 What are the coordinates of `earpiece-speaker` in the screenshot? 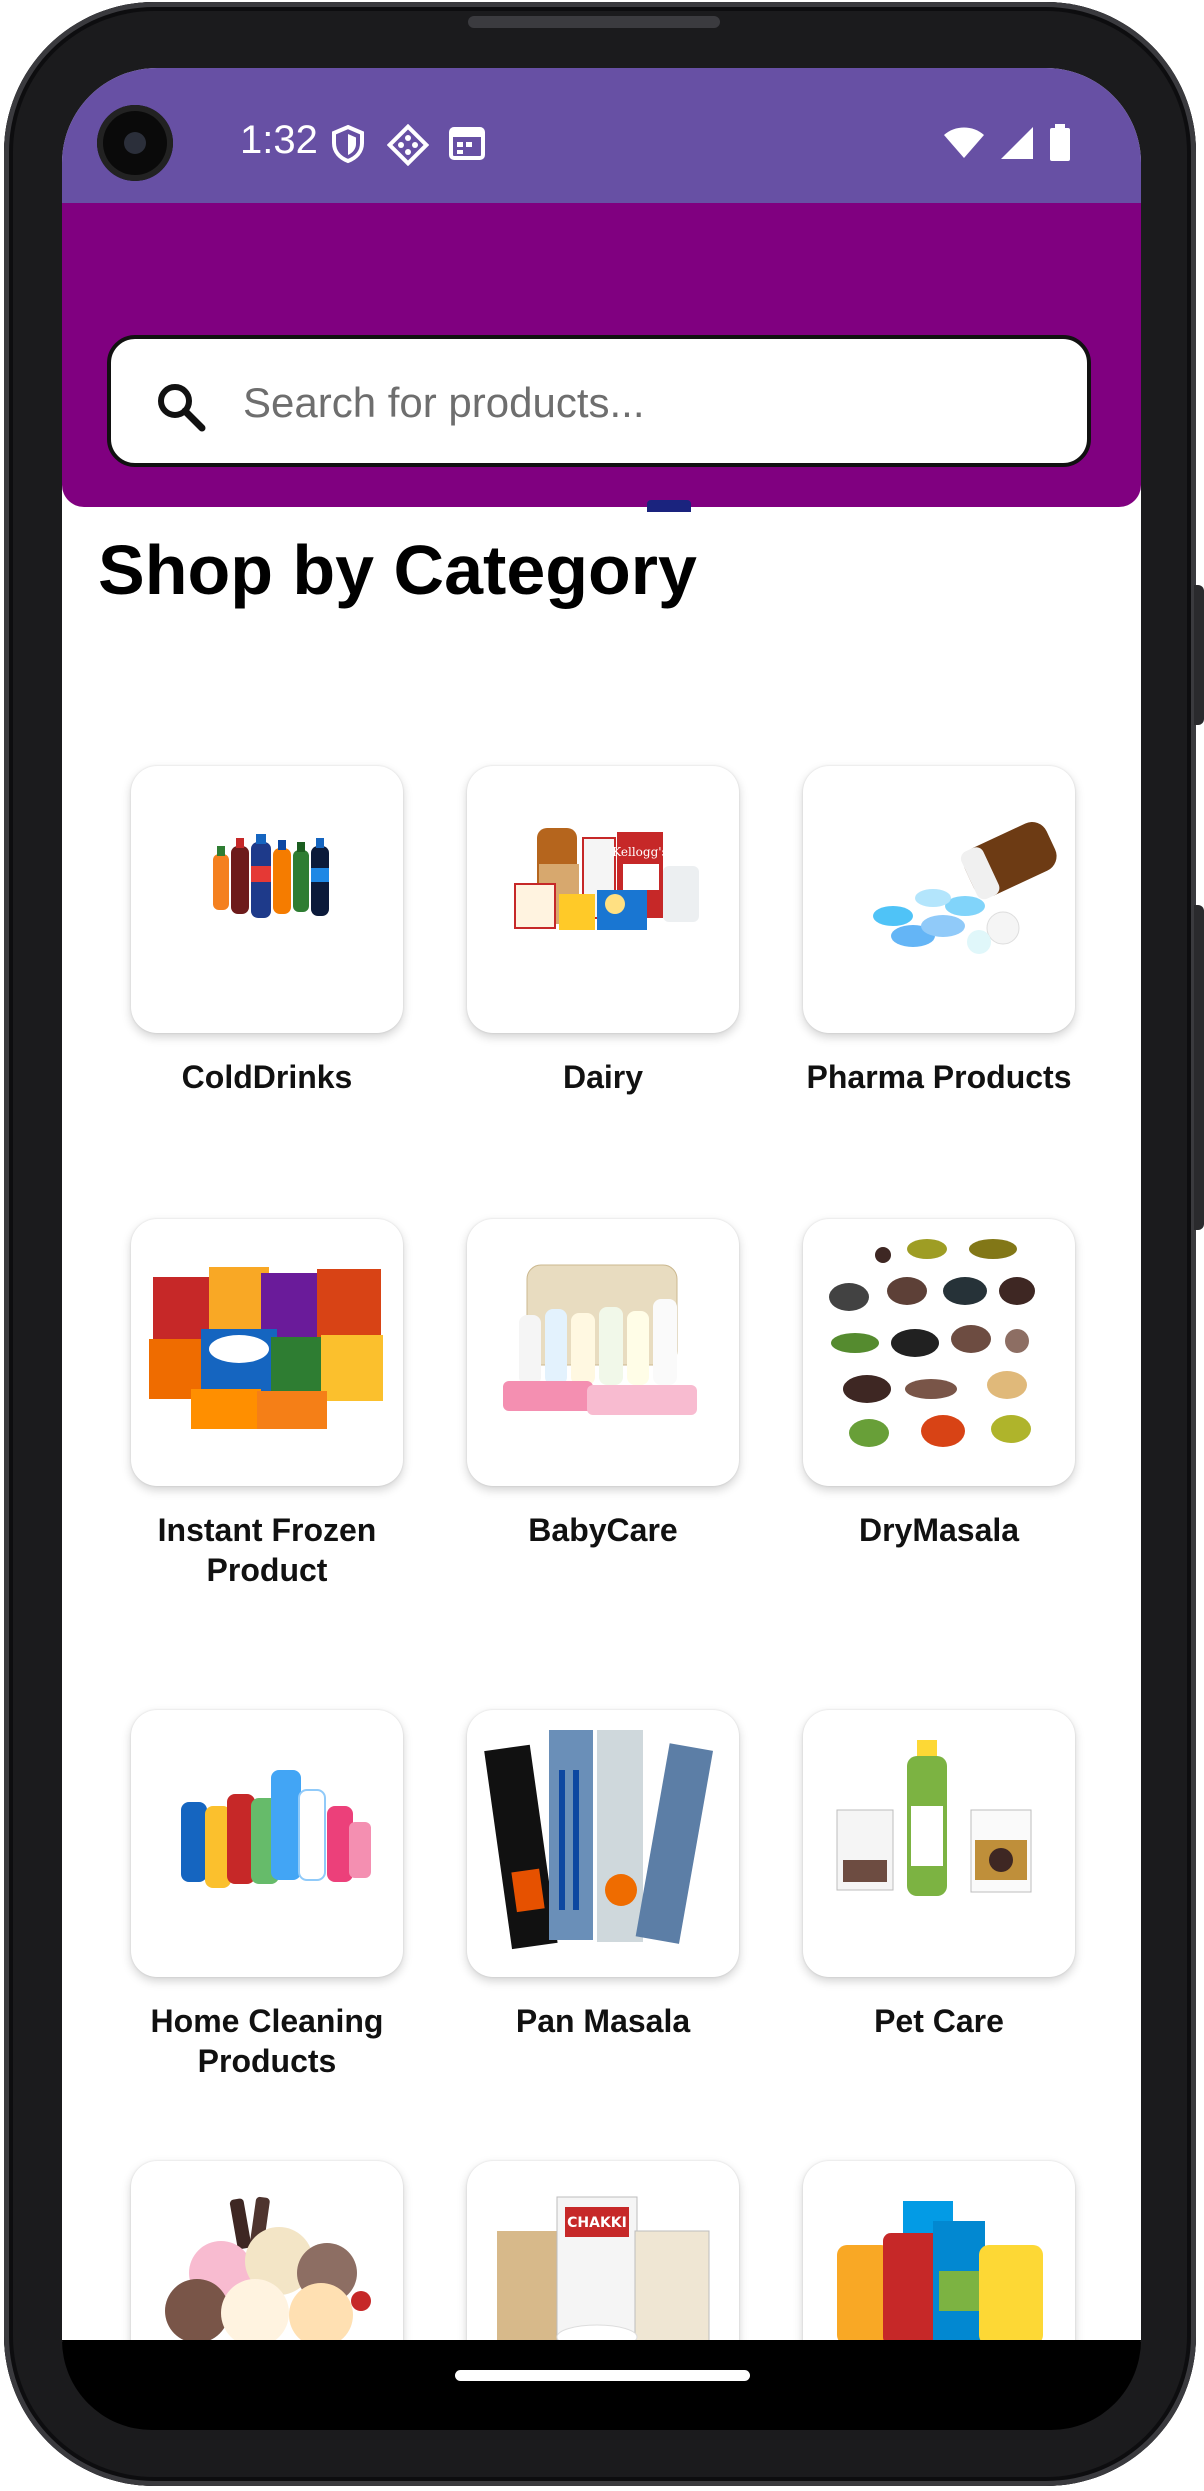 It's located at (594, 22).